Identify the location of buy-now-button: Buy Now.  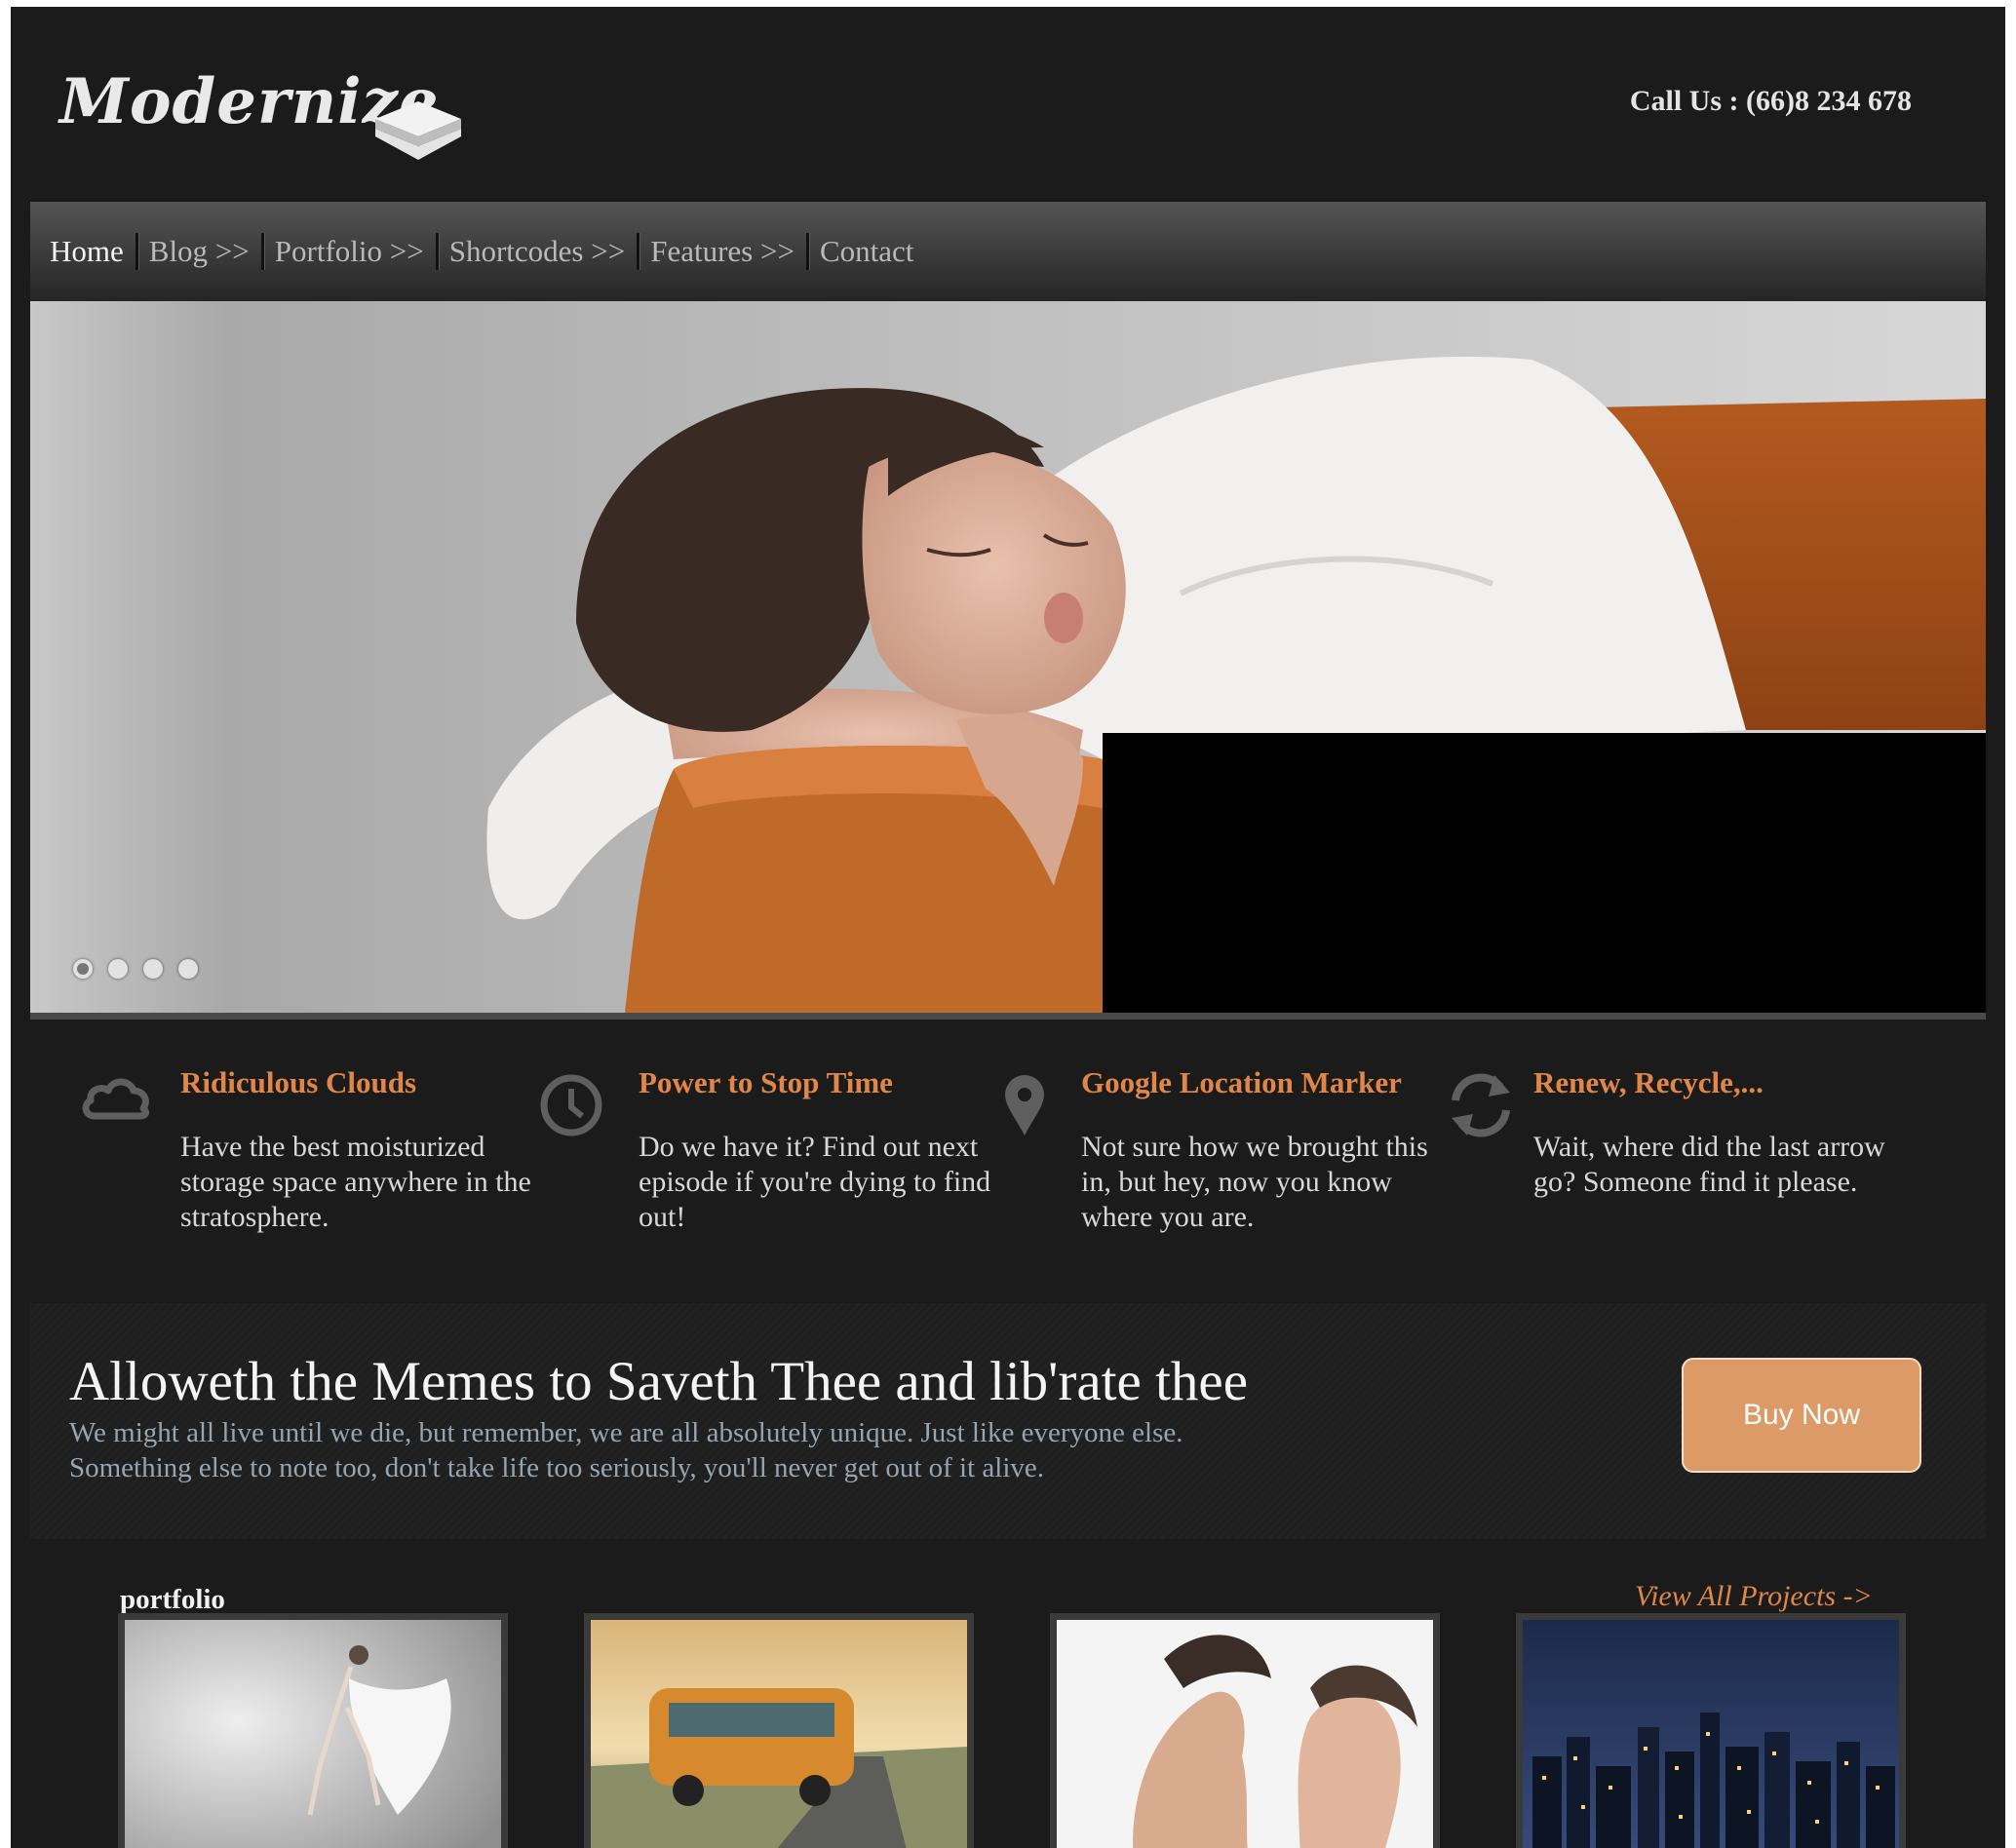
(1801, 1415).